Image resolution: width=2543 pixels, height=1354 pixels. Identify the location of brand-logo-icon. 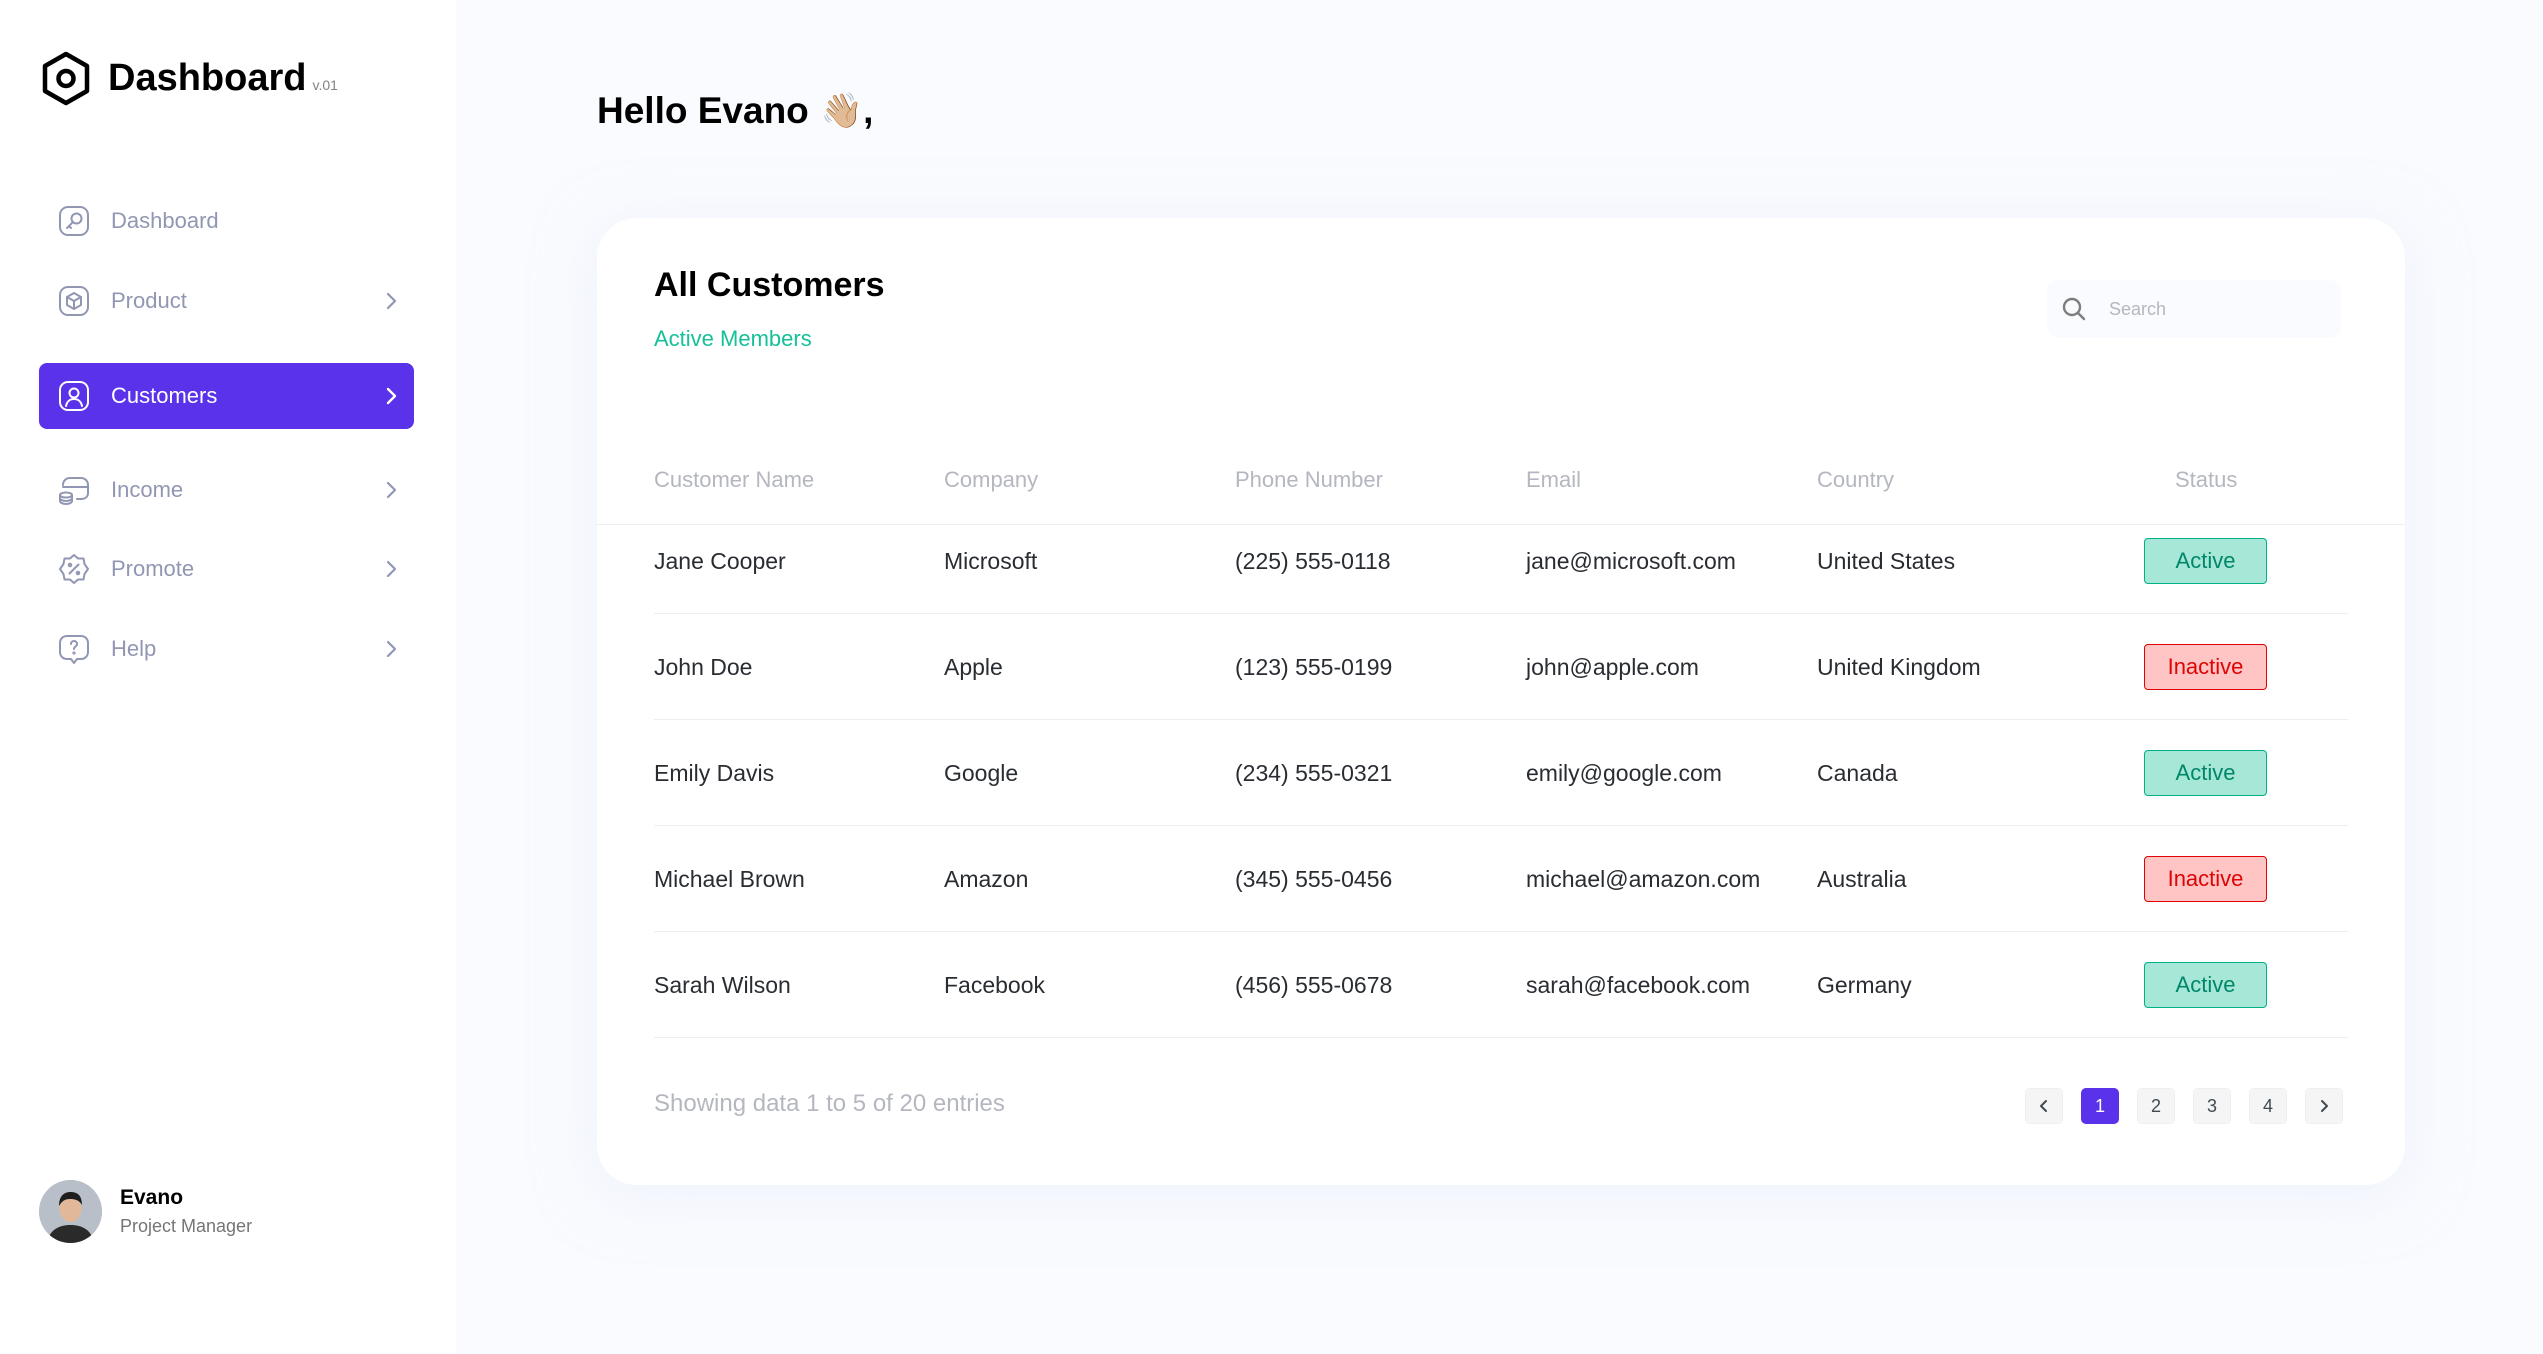
(66, 78).